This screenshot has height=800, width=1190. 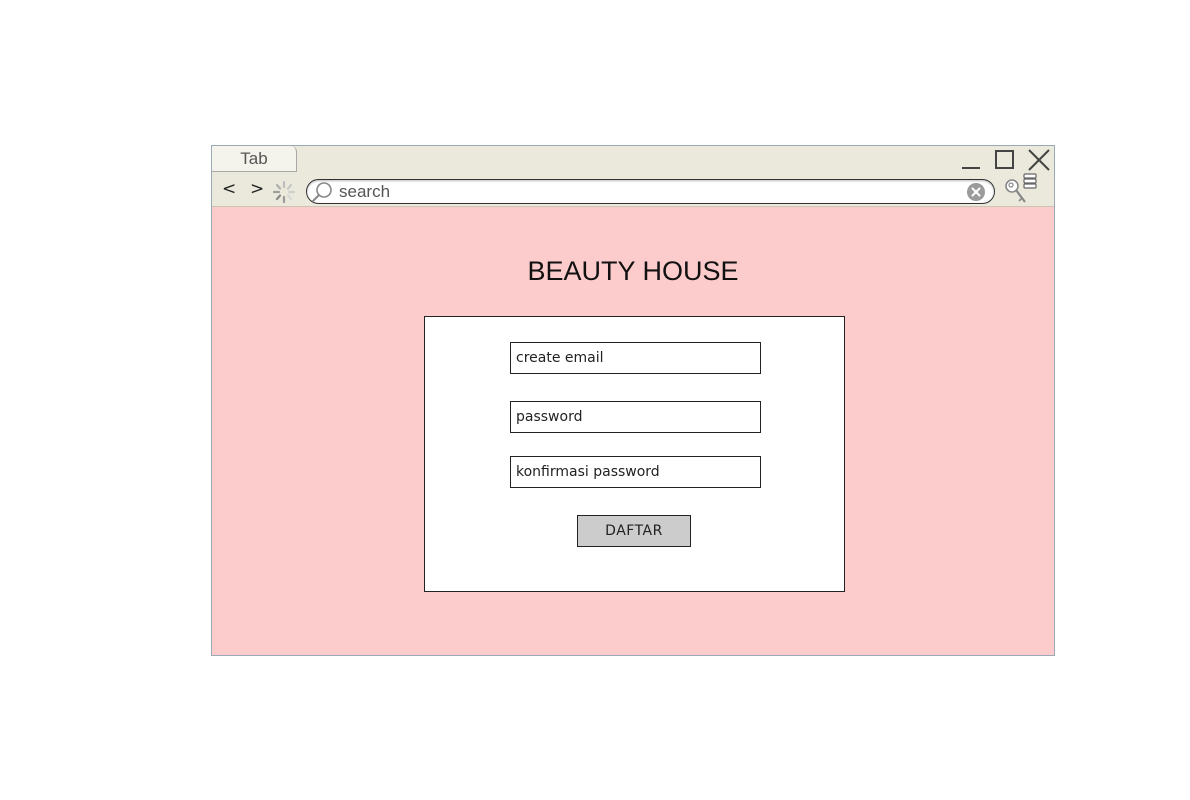 I want to click on register-button: DAFTAR, so click(x=634, y=531).